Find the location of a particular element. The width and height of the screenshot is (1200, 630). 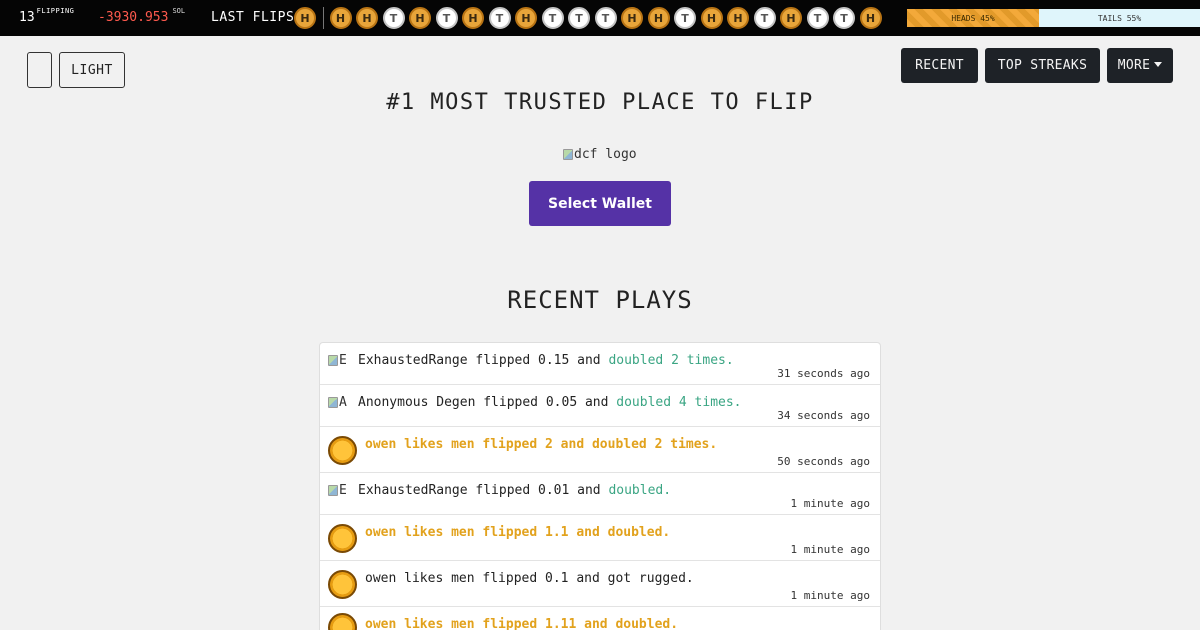

recent-plays-title: RECENT PLAYS is located at coordinates (600, 300).